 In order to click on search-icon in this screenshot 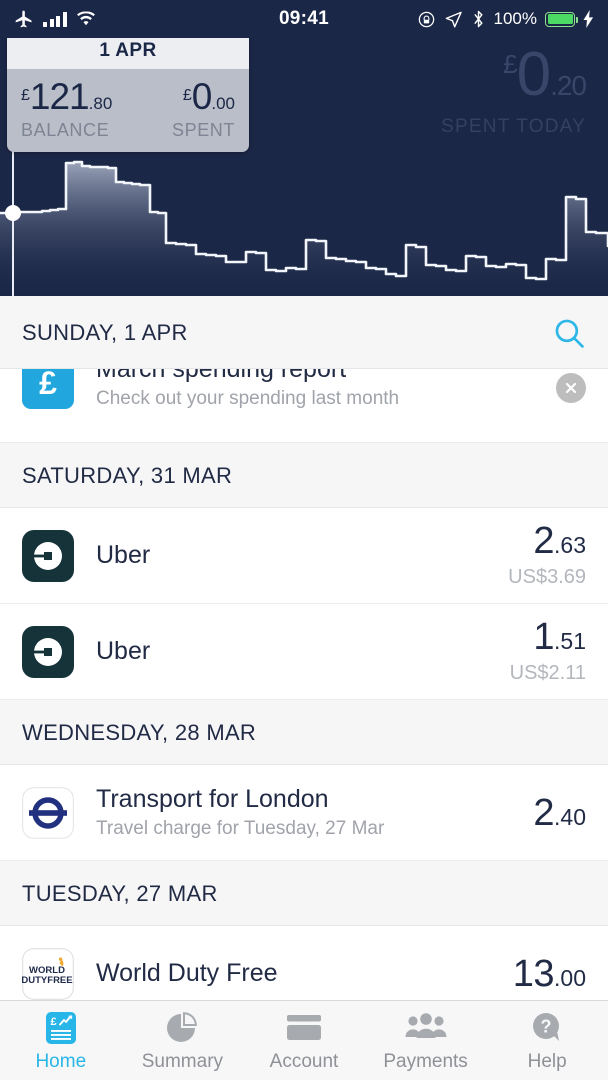, I will do `click(569, 333)`.